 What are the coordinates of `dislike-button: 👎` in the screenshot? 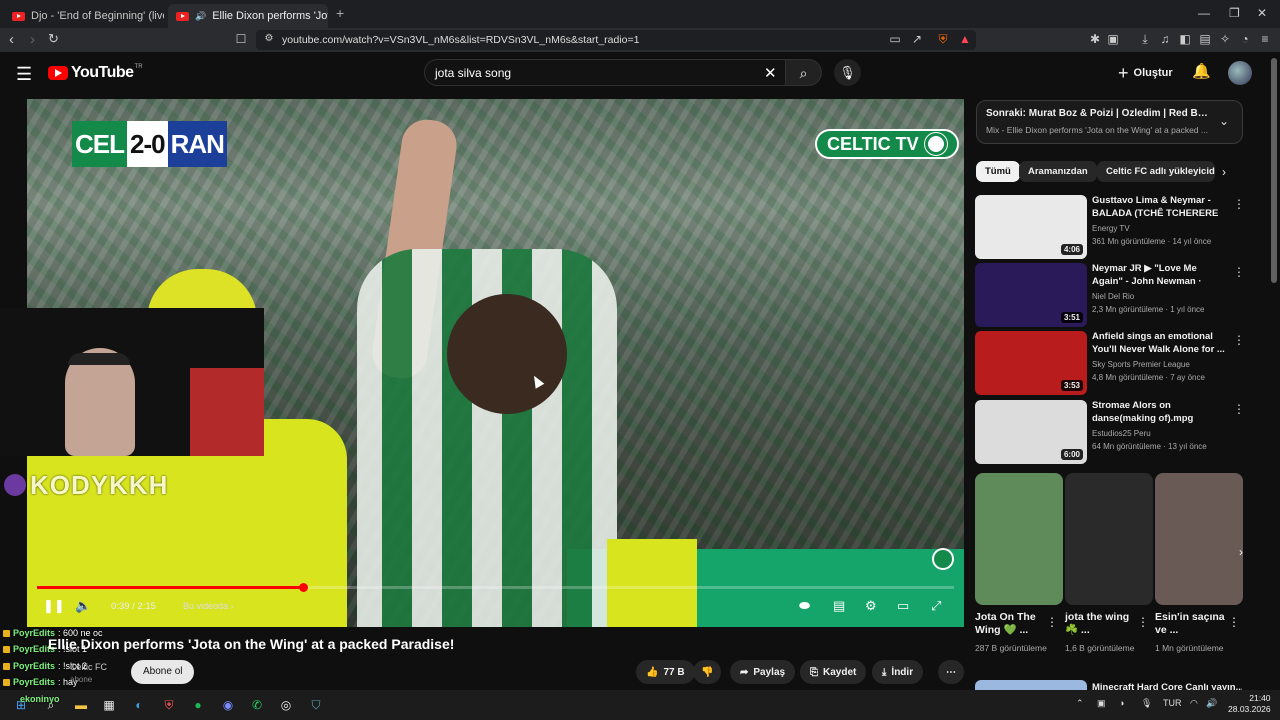 It's located at (707, 672).